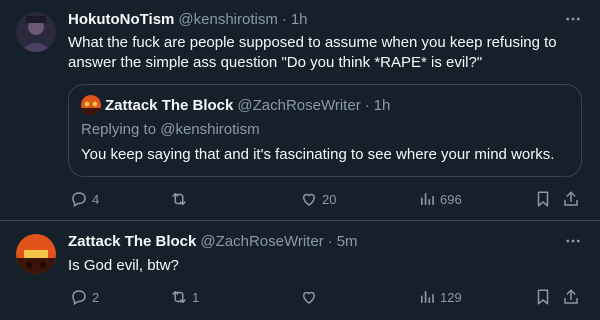 The height and width of the screenshot is (320, 600). What do you see at coordinates (123, 265) in the screenshot?
I see `tweet-text: Is God evil, btw?` at bounding box center [123, 265].